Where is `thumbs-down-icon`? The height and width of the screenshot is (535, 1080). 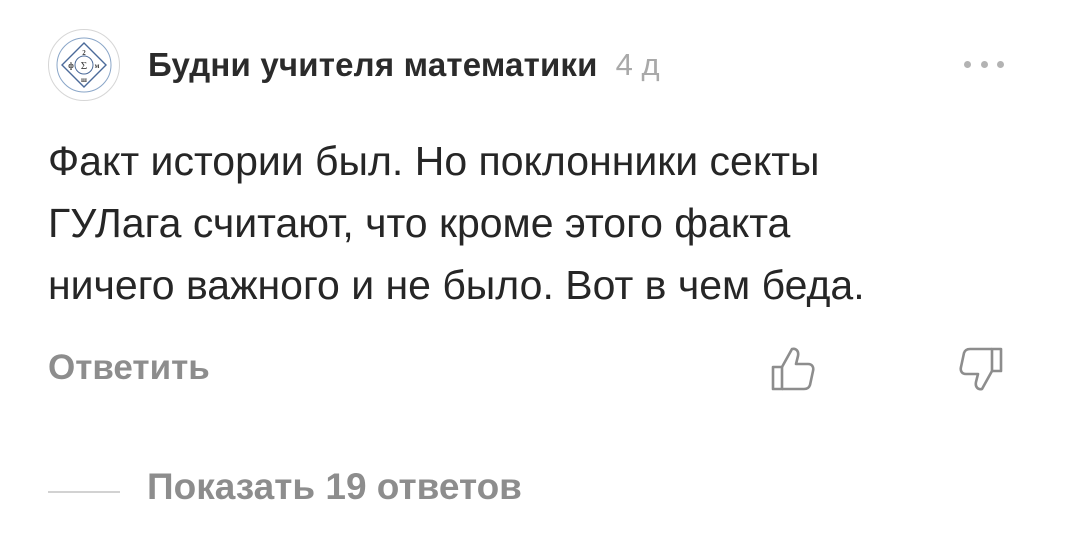
thumbs-down-icon is located at coordinates (981, 369).